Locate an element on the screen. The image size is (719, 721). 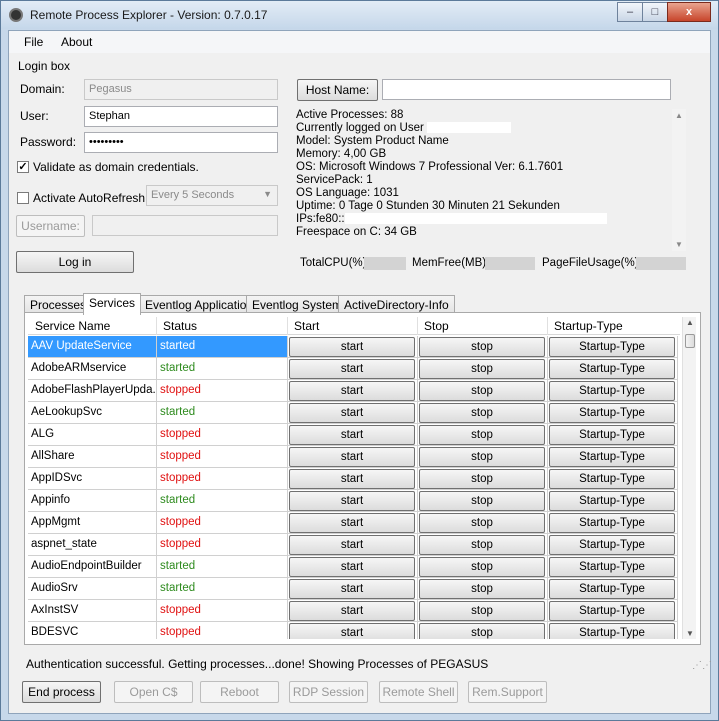
service-name-cell: AppIDSvc is located at coordinates (92, 479).